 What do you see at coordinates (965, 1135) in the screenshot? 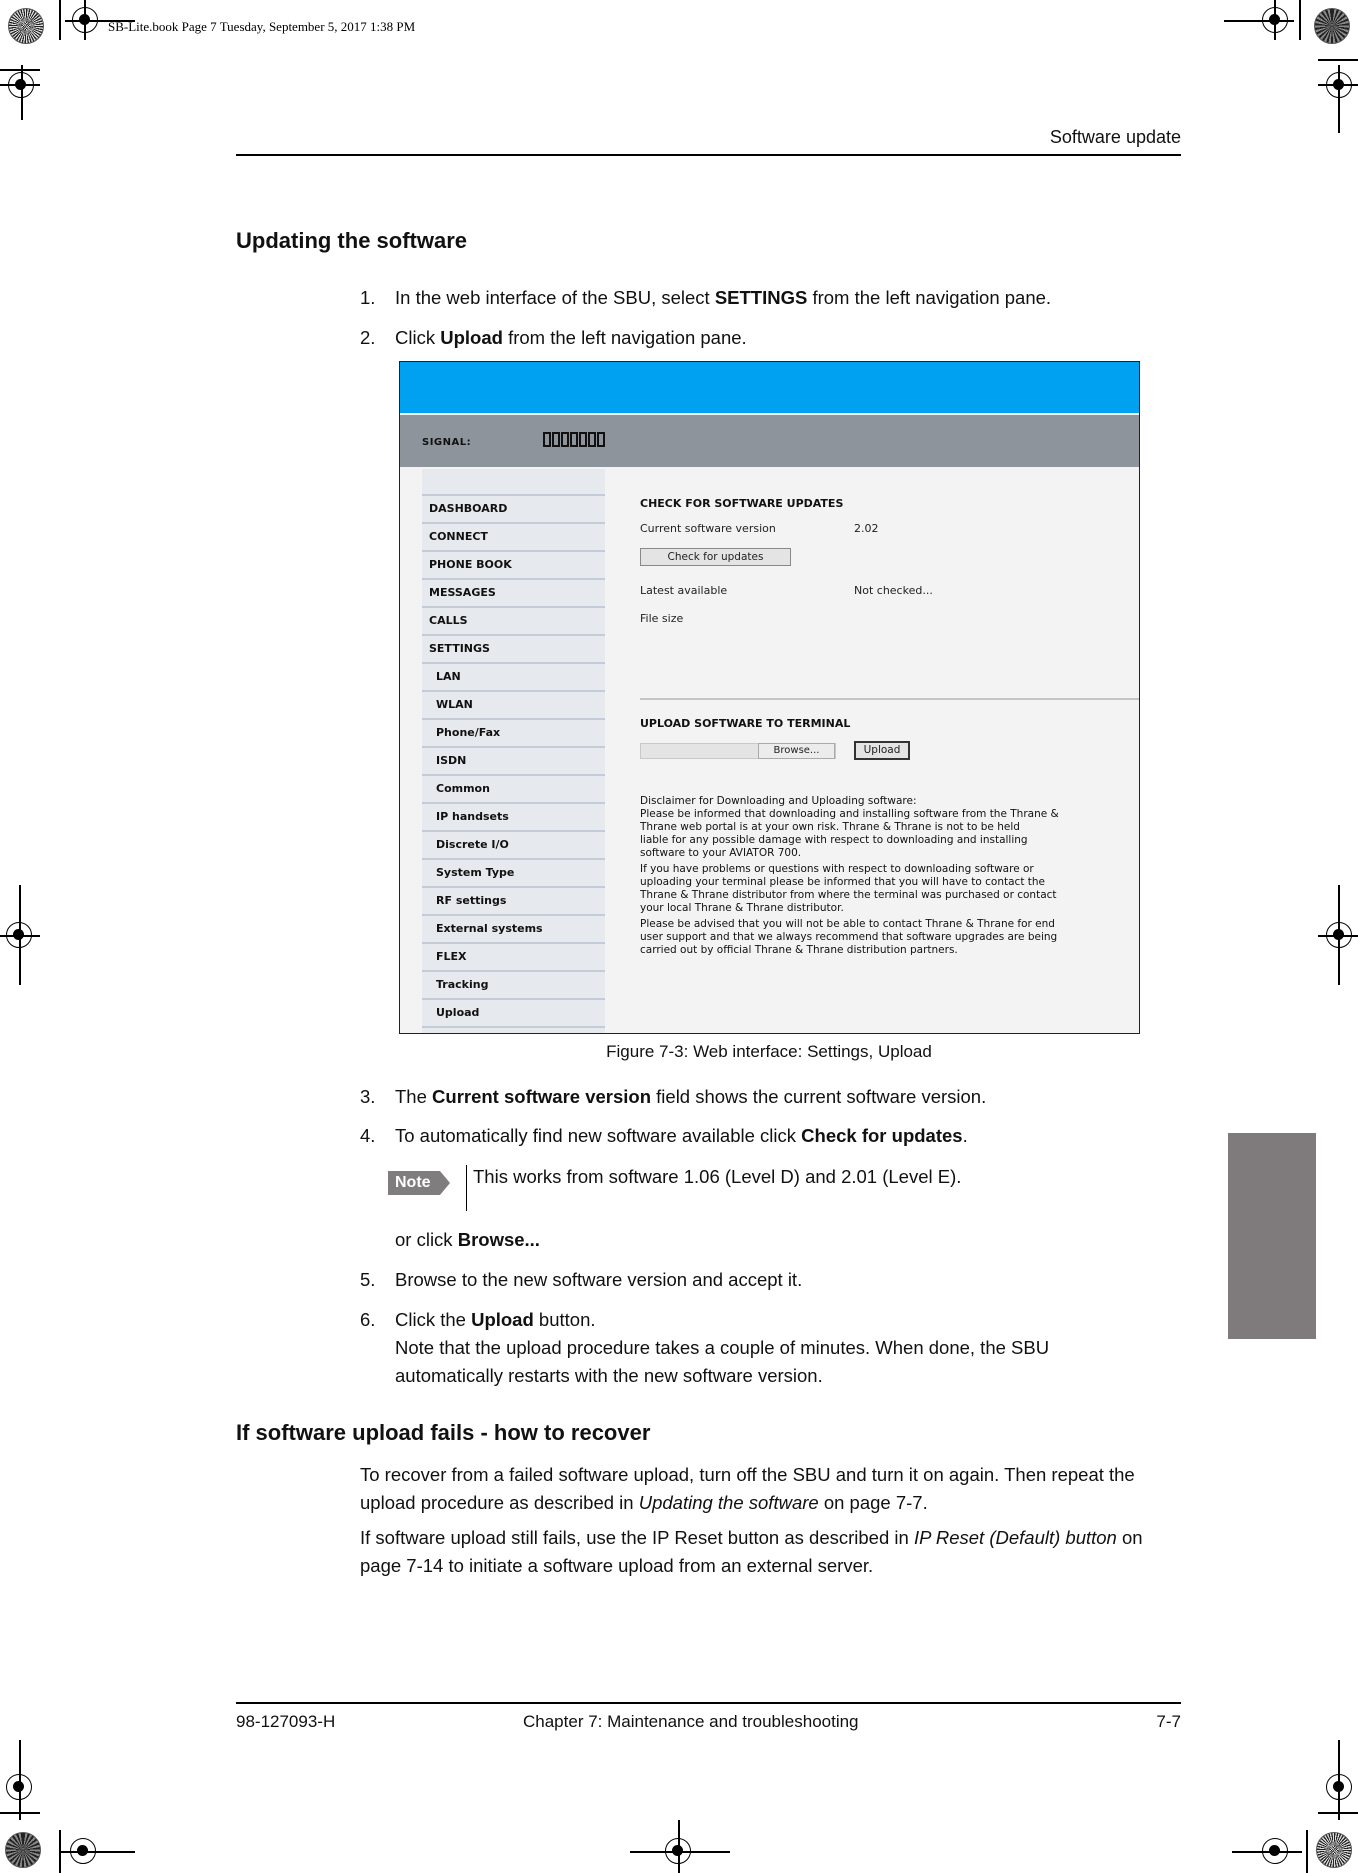
I see `step-text: .` at bounding box center [965, 1135].